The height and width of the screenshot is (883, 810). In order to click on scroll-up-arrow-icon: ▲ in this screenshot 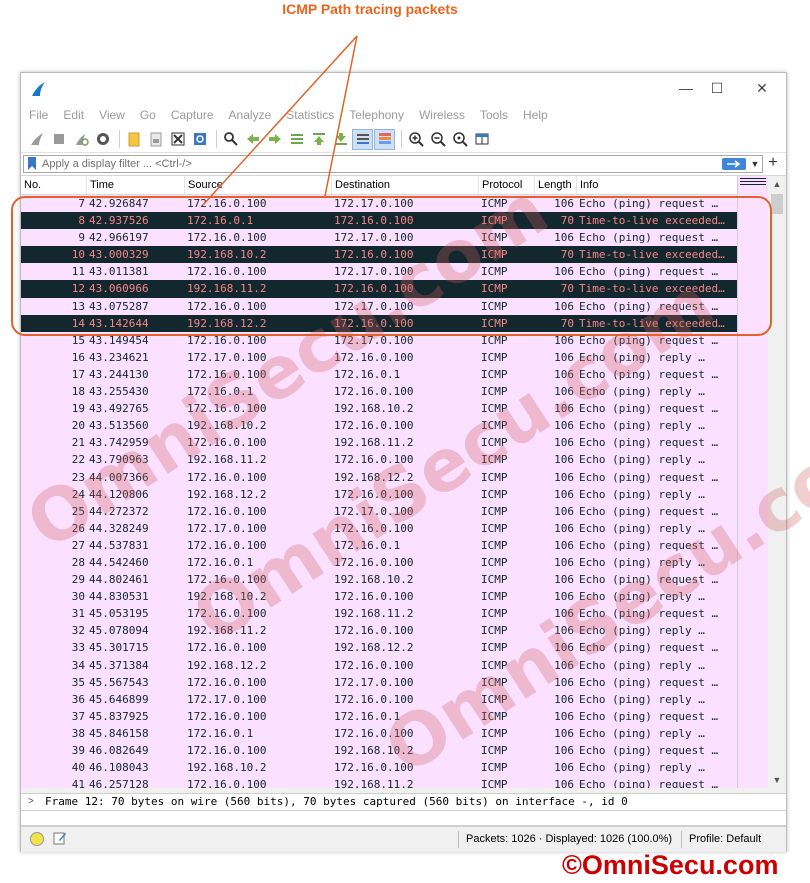, I will do `click(777, 184)`.